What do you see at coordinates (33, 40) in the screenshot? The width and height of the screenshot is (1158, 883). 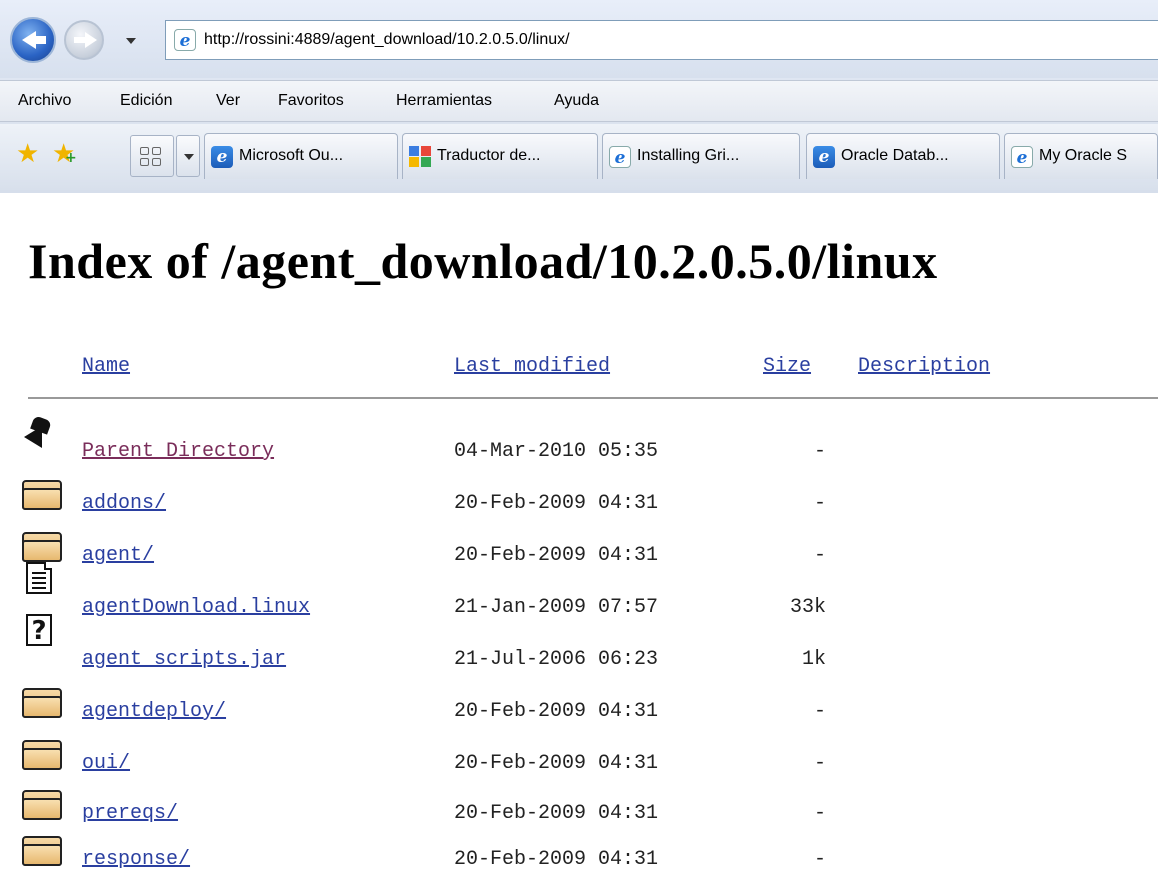 I see `back-button` at bounding box center [33, 40].